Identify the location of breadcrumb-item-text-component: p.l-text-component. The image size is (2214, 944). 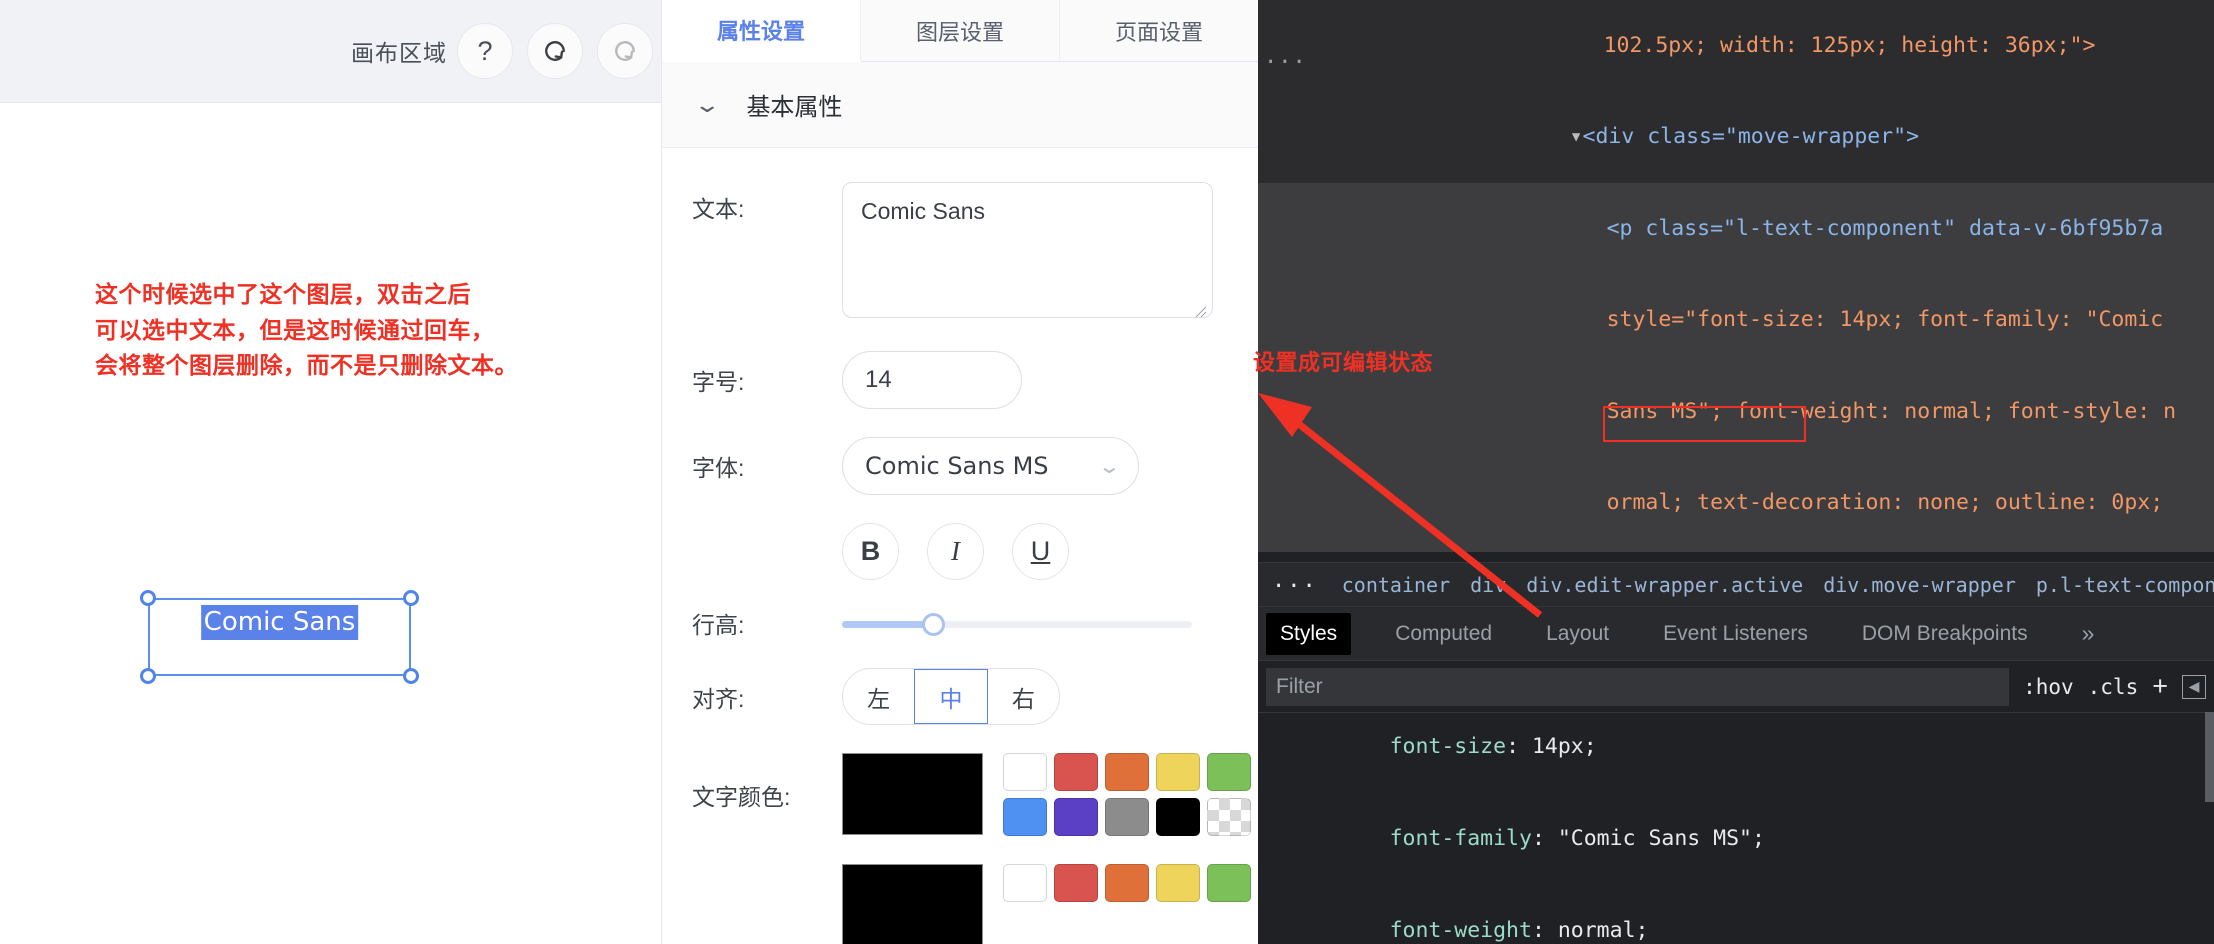
(2125, 585).